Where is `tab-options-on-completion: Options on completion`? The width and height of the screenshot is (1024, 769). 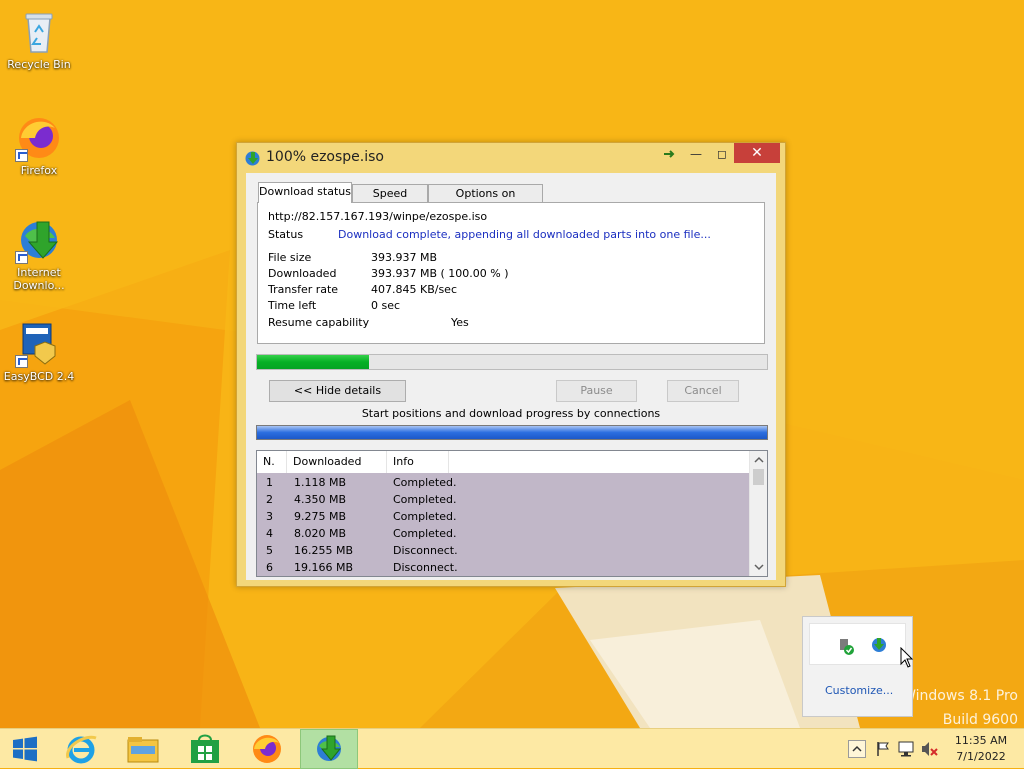 tab-options-on-completion: Options on completion is located at coordinates (485, 200).